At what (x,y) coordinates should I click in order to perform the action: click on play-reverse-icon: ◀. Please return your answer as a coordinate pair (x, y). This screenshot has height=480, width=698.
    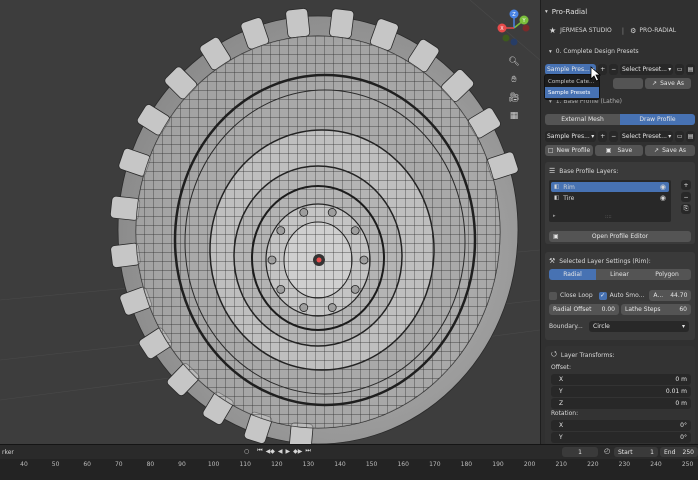
    Looking at the image, I should click on (280, 451).